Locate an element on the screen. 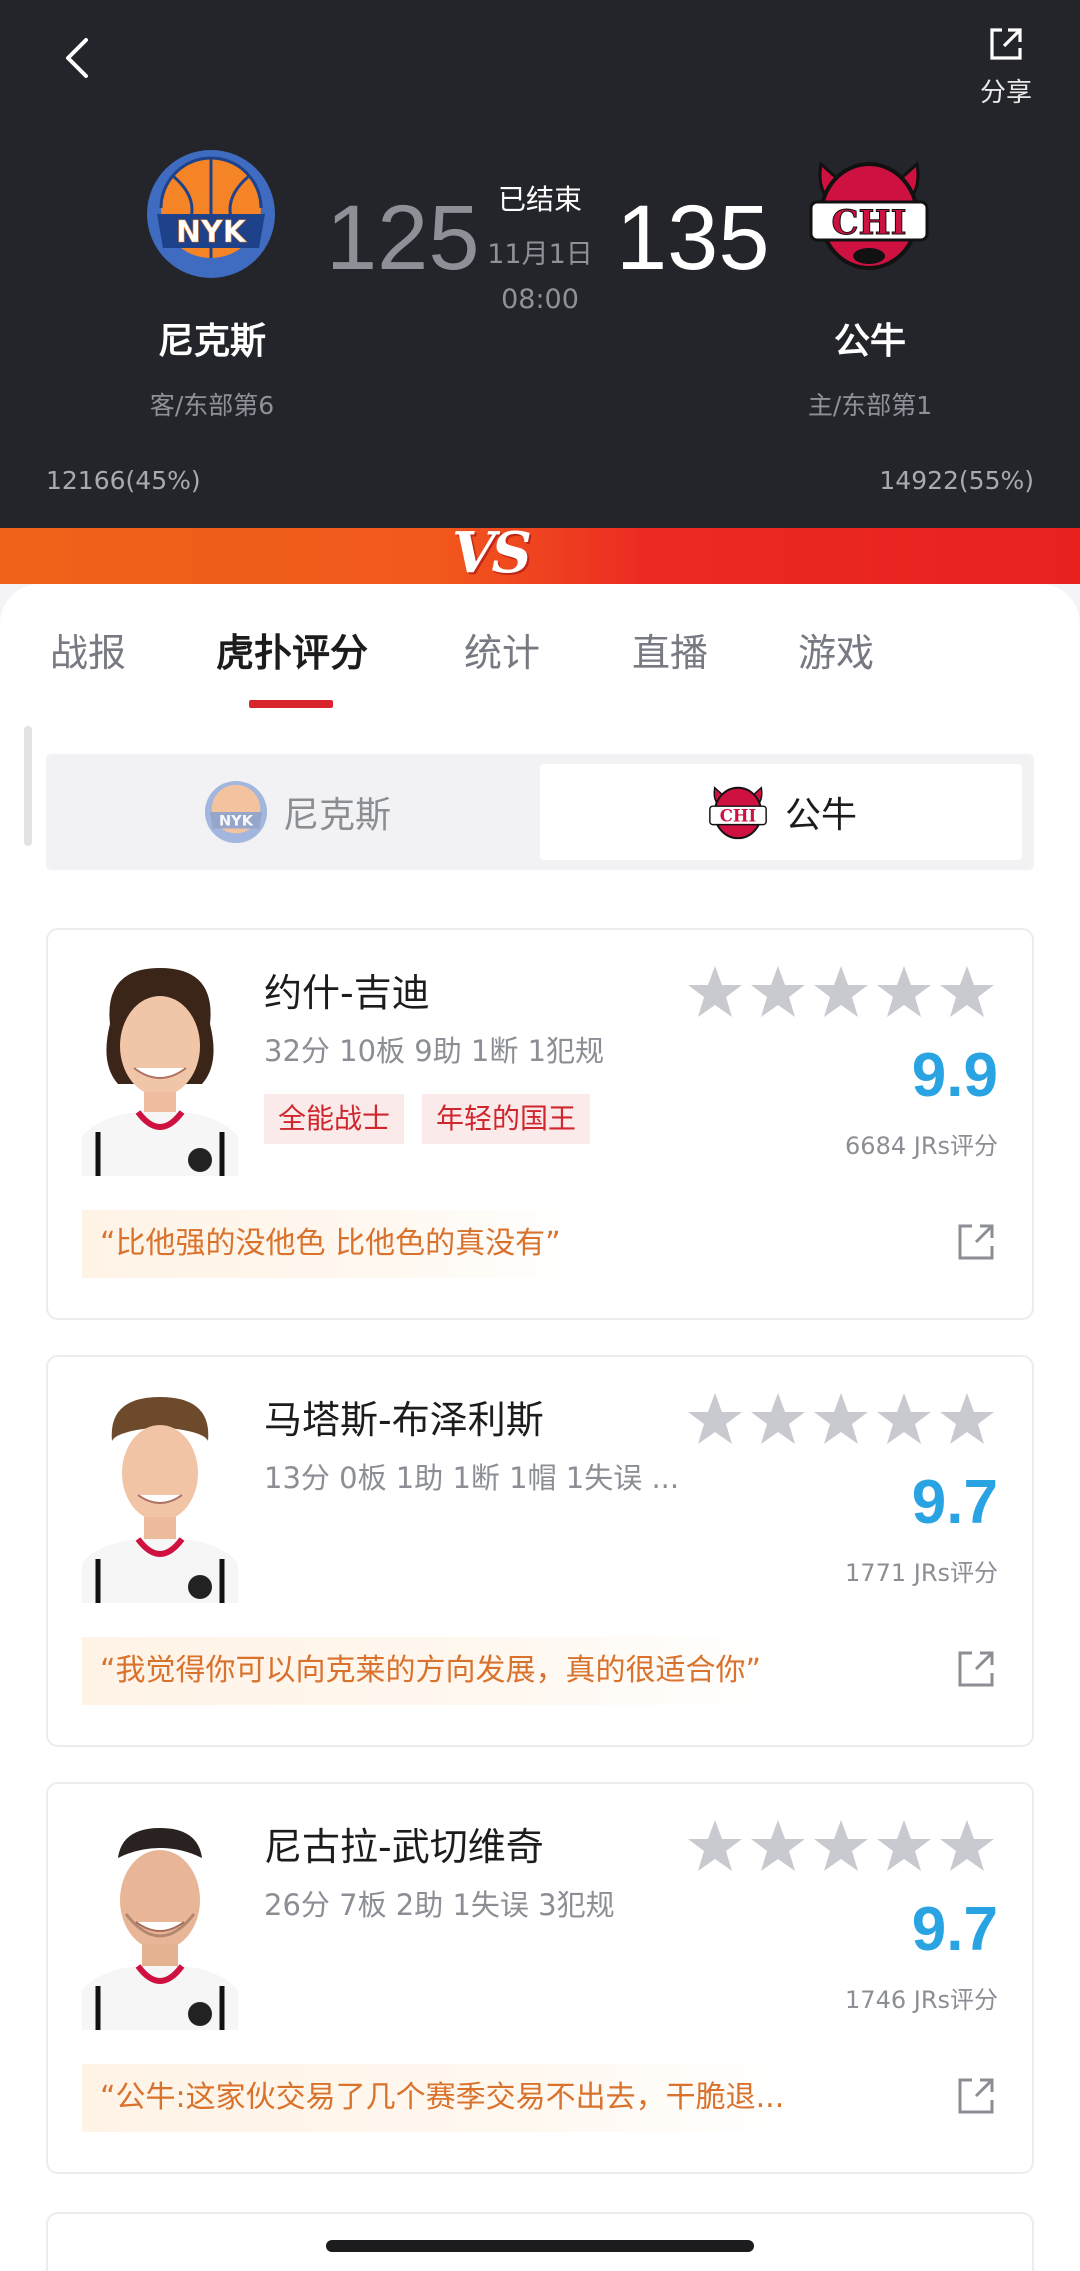 Image resolution: width=1080 pixels, height=2271 pixels. player-name: 马塔斯-布泽利斯 is located at coordinates (404, 1420).